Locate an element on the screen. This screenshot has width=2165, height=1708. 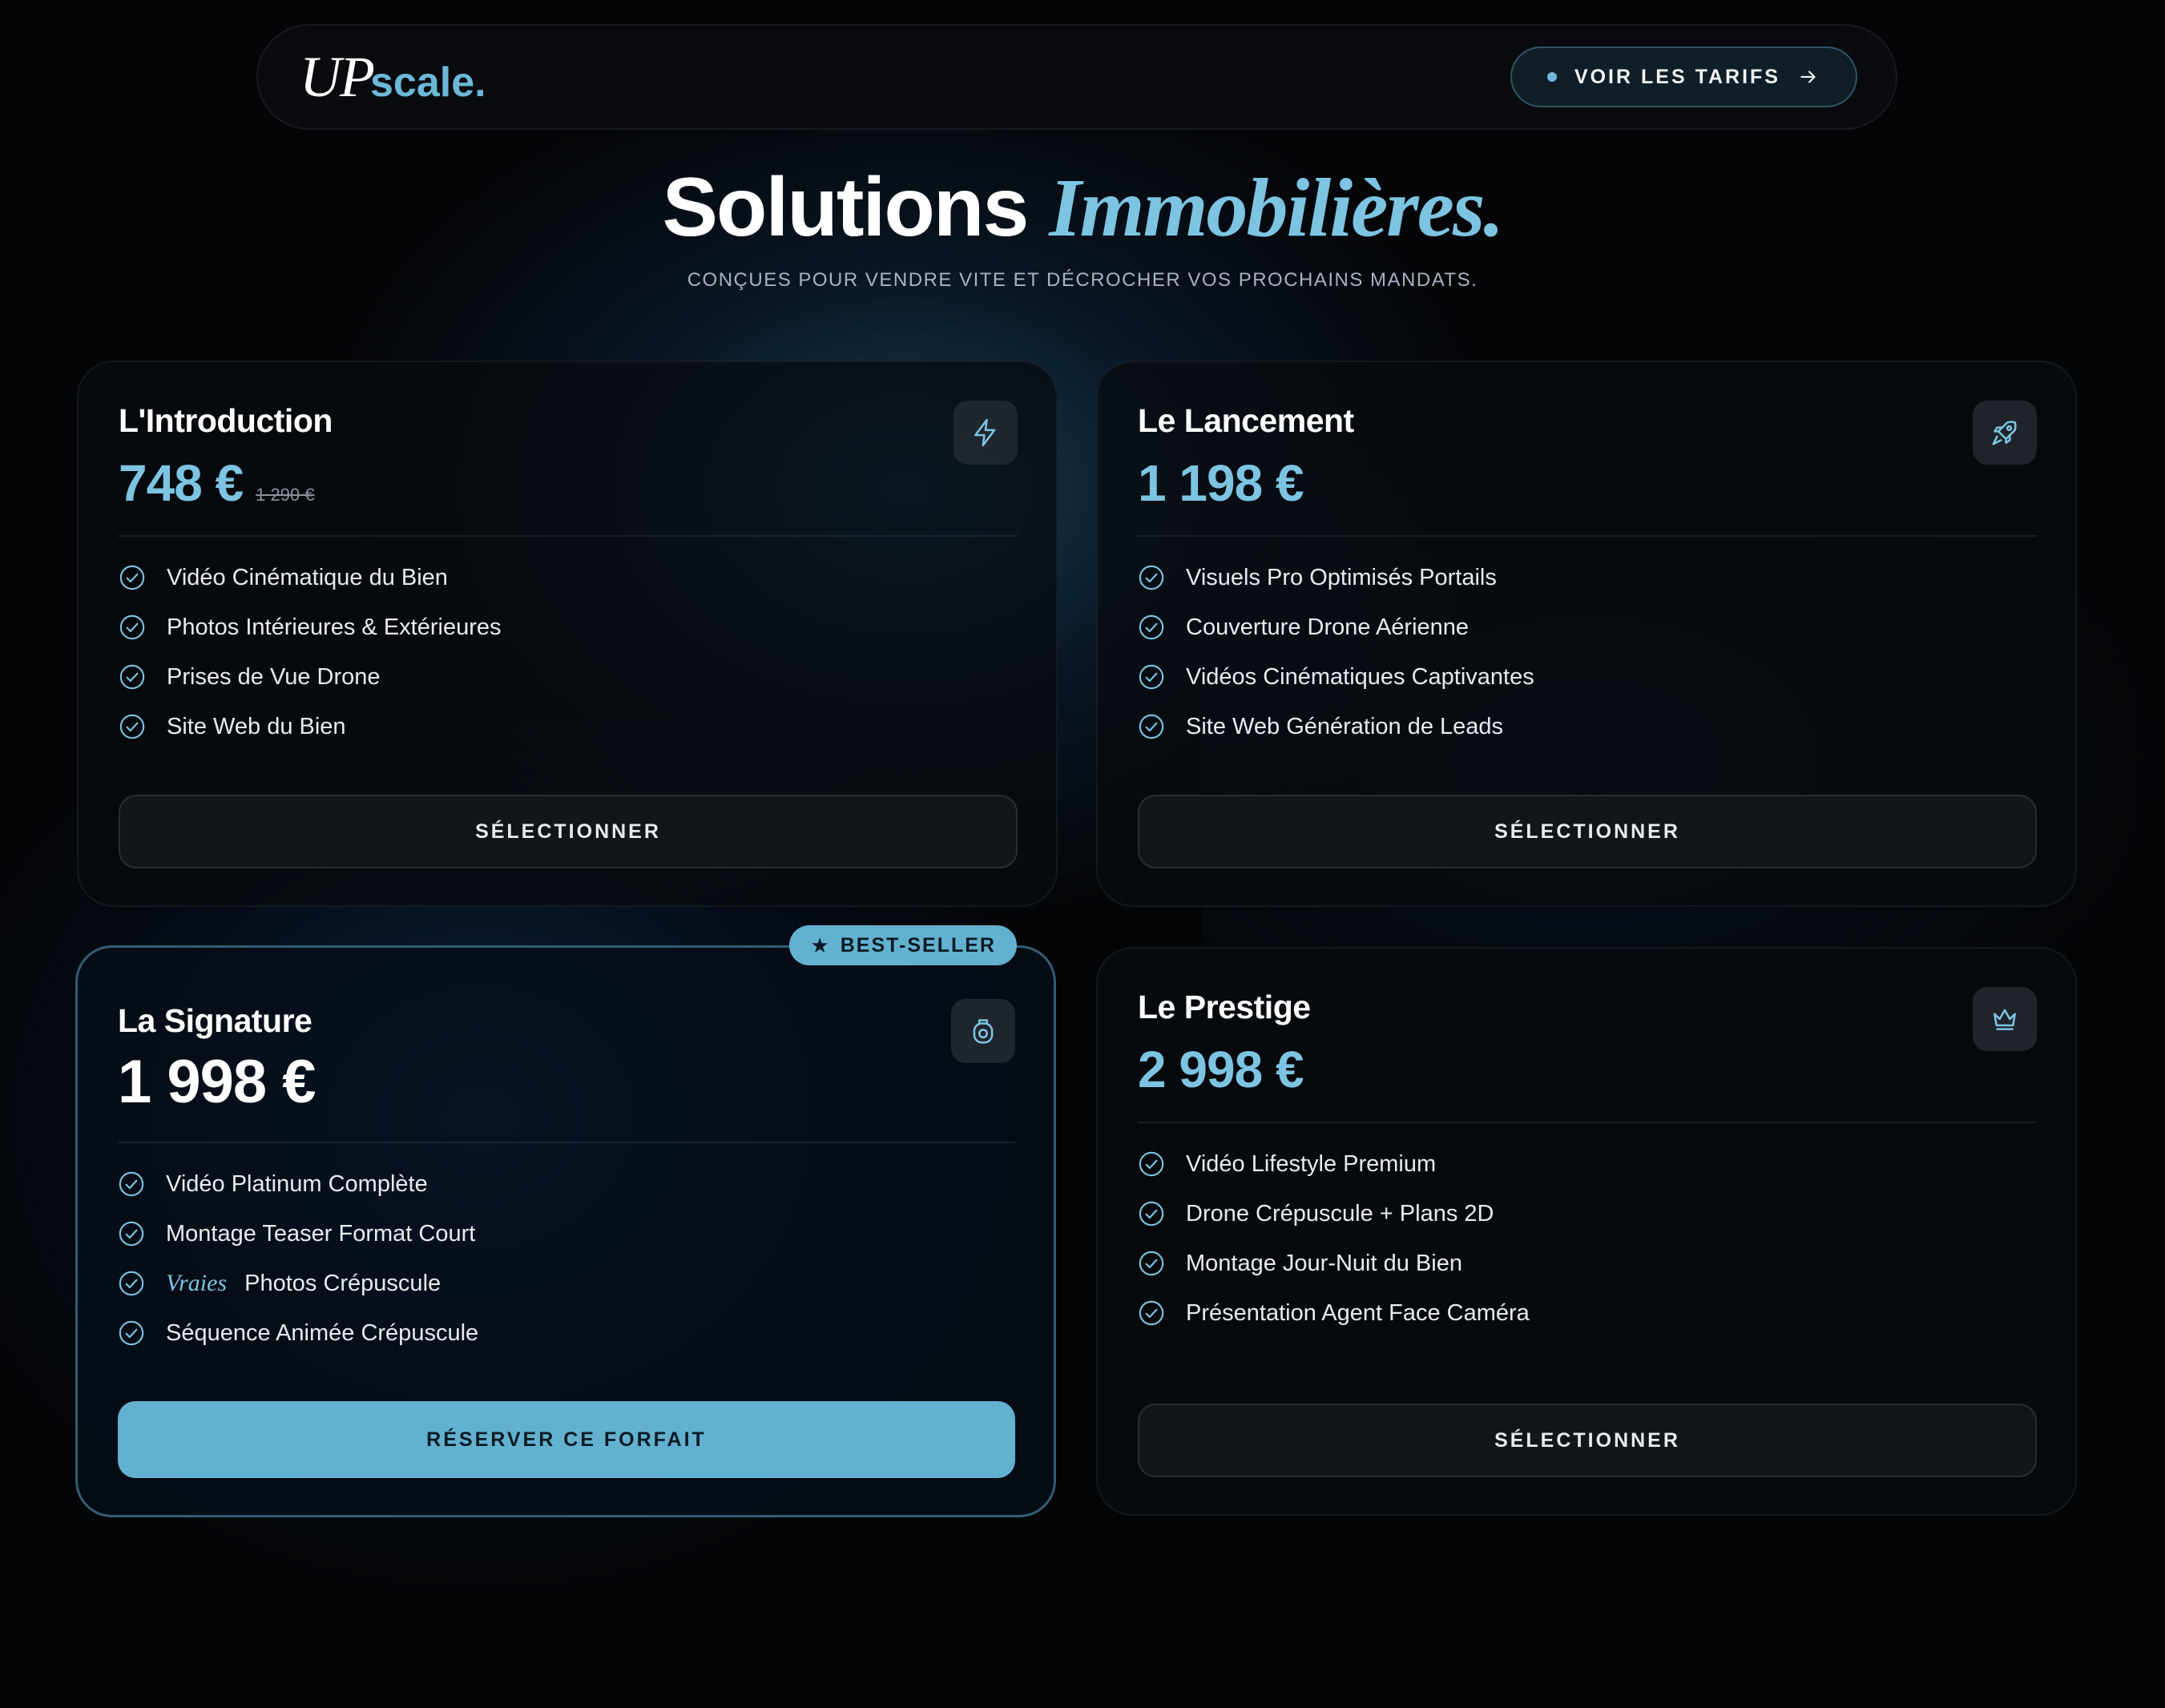
list-item: Visuels Pro Optimisés Portails is located at coordinates (1336, 578).